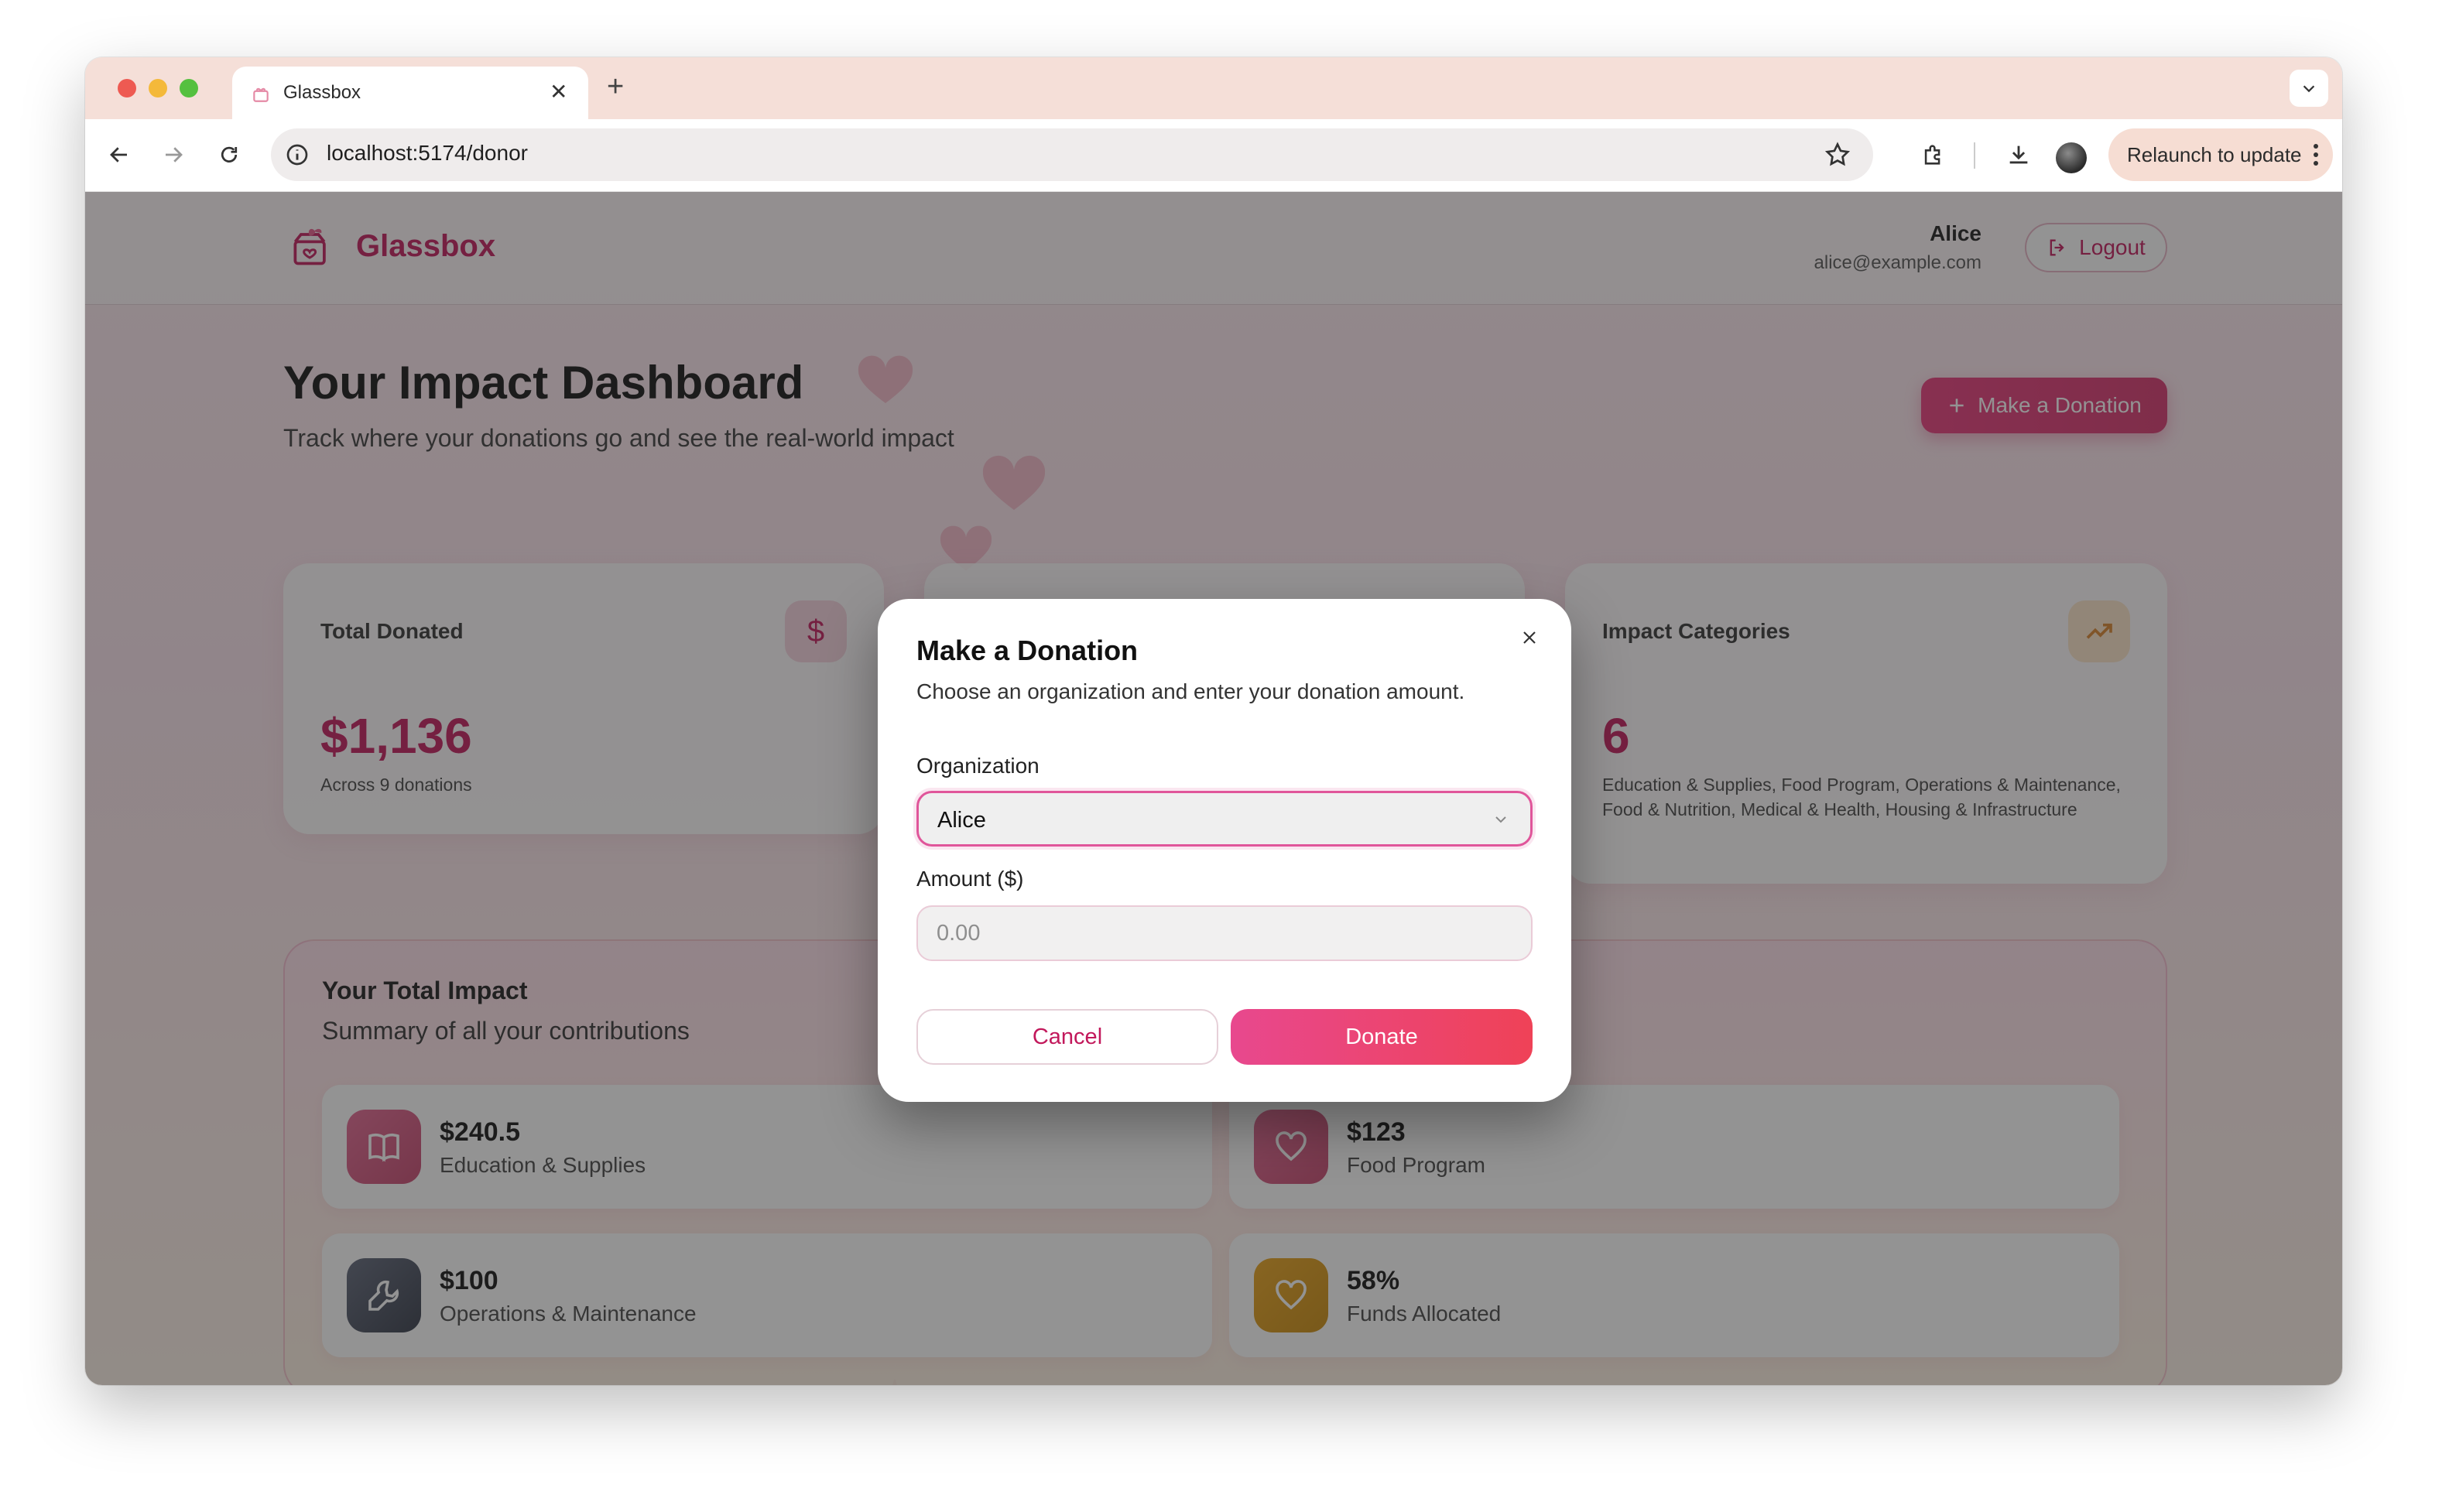 The width and height of the screenshot is (2449, 1512). Describe the element at coordinates (298, 154) in the screenshot. I see `info-icon` at that location.